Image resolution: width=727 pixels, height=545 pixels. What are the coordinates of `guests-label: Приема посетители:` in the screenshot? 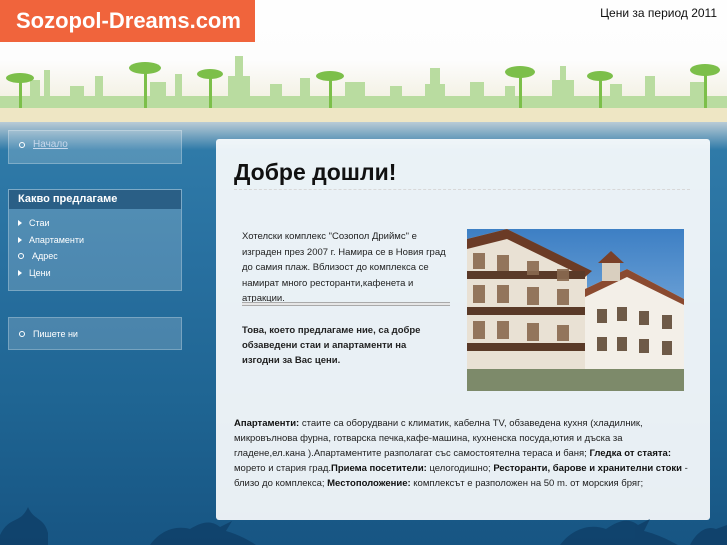 It's located at (379, 468).